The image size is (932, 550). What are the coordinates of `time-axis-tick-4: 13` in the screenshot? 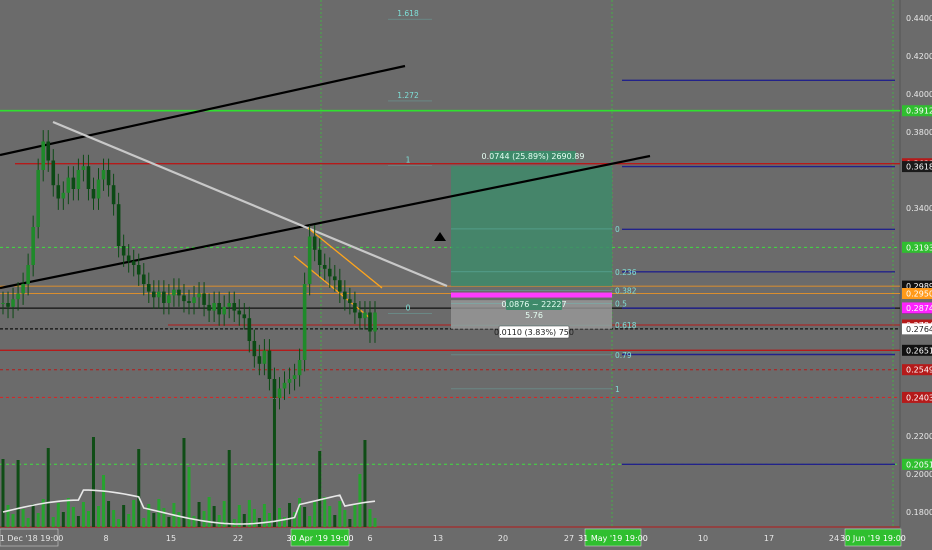 It's located at (438, 538).